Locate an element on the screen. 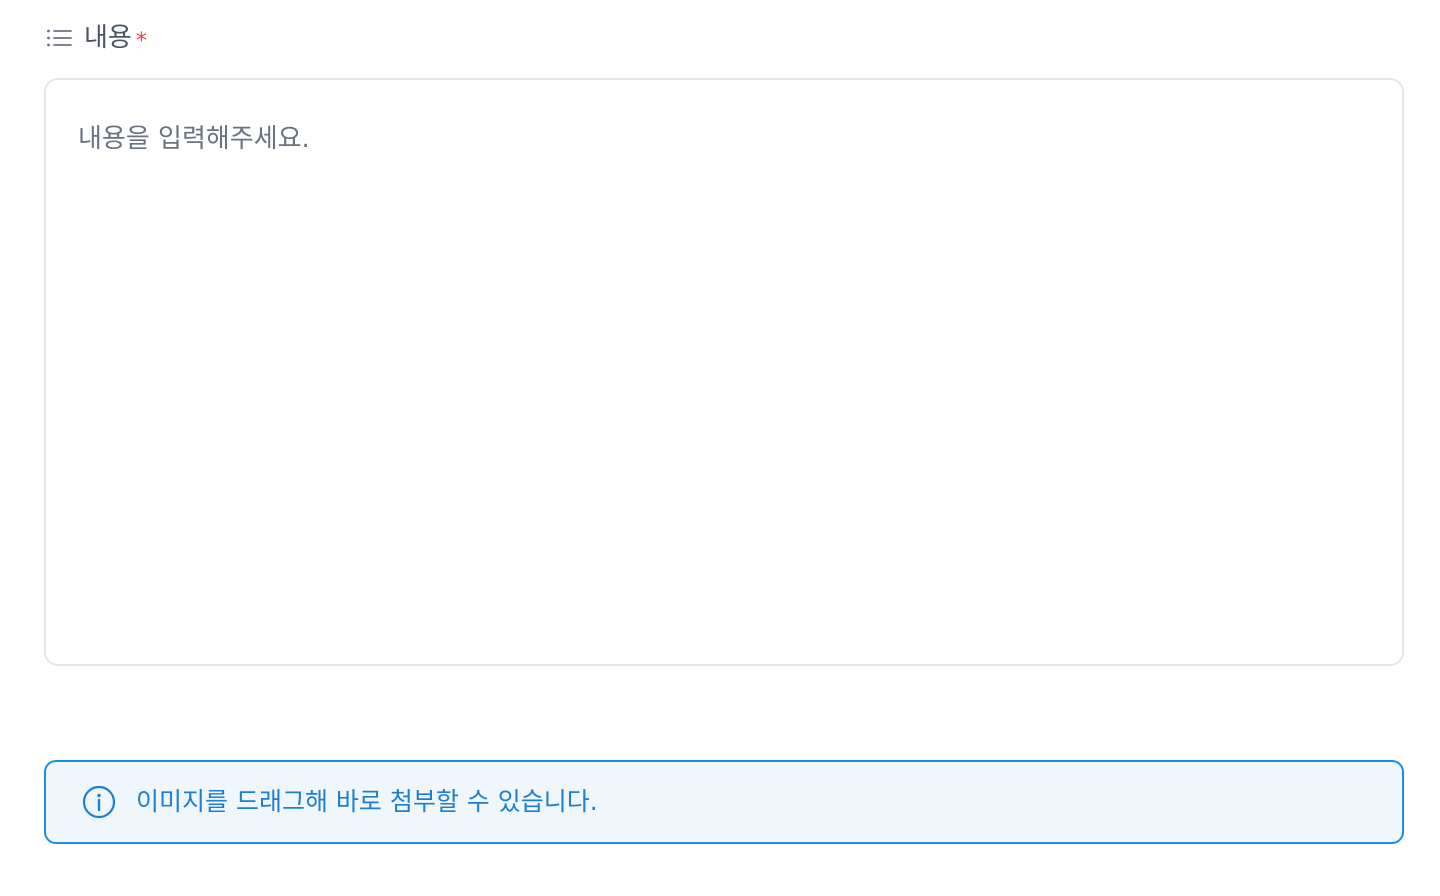 The image size is (1440, 896). content-field-label: 내용 * is located at coordinates (96, 38).